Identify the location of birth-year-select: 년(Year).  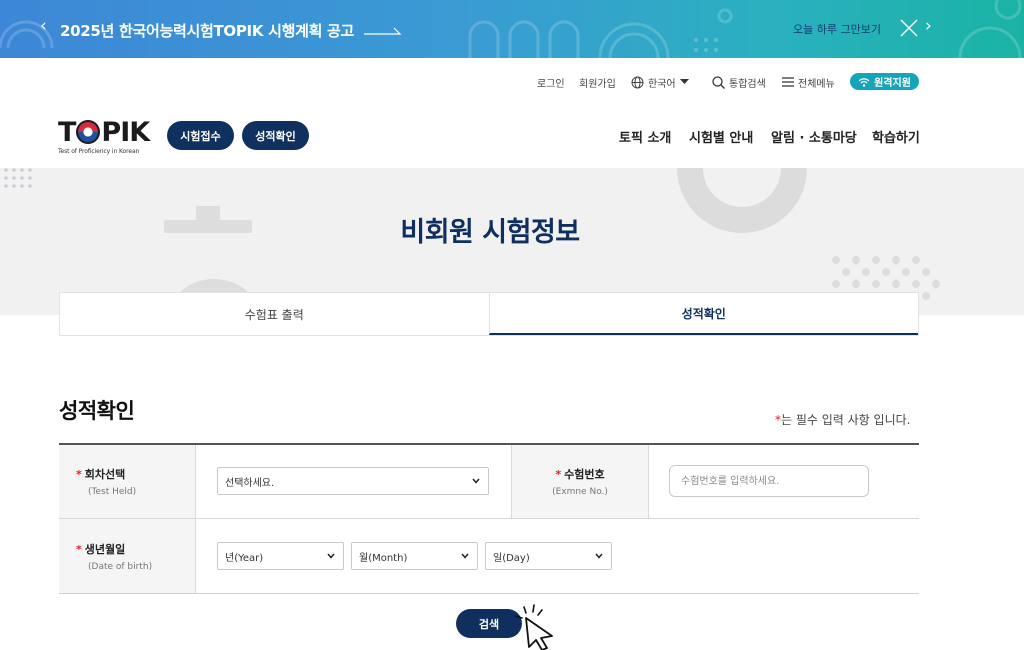
(280, 556).